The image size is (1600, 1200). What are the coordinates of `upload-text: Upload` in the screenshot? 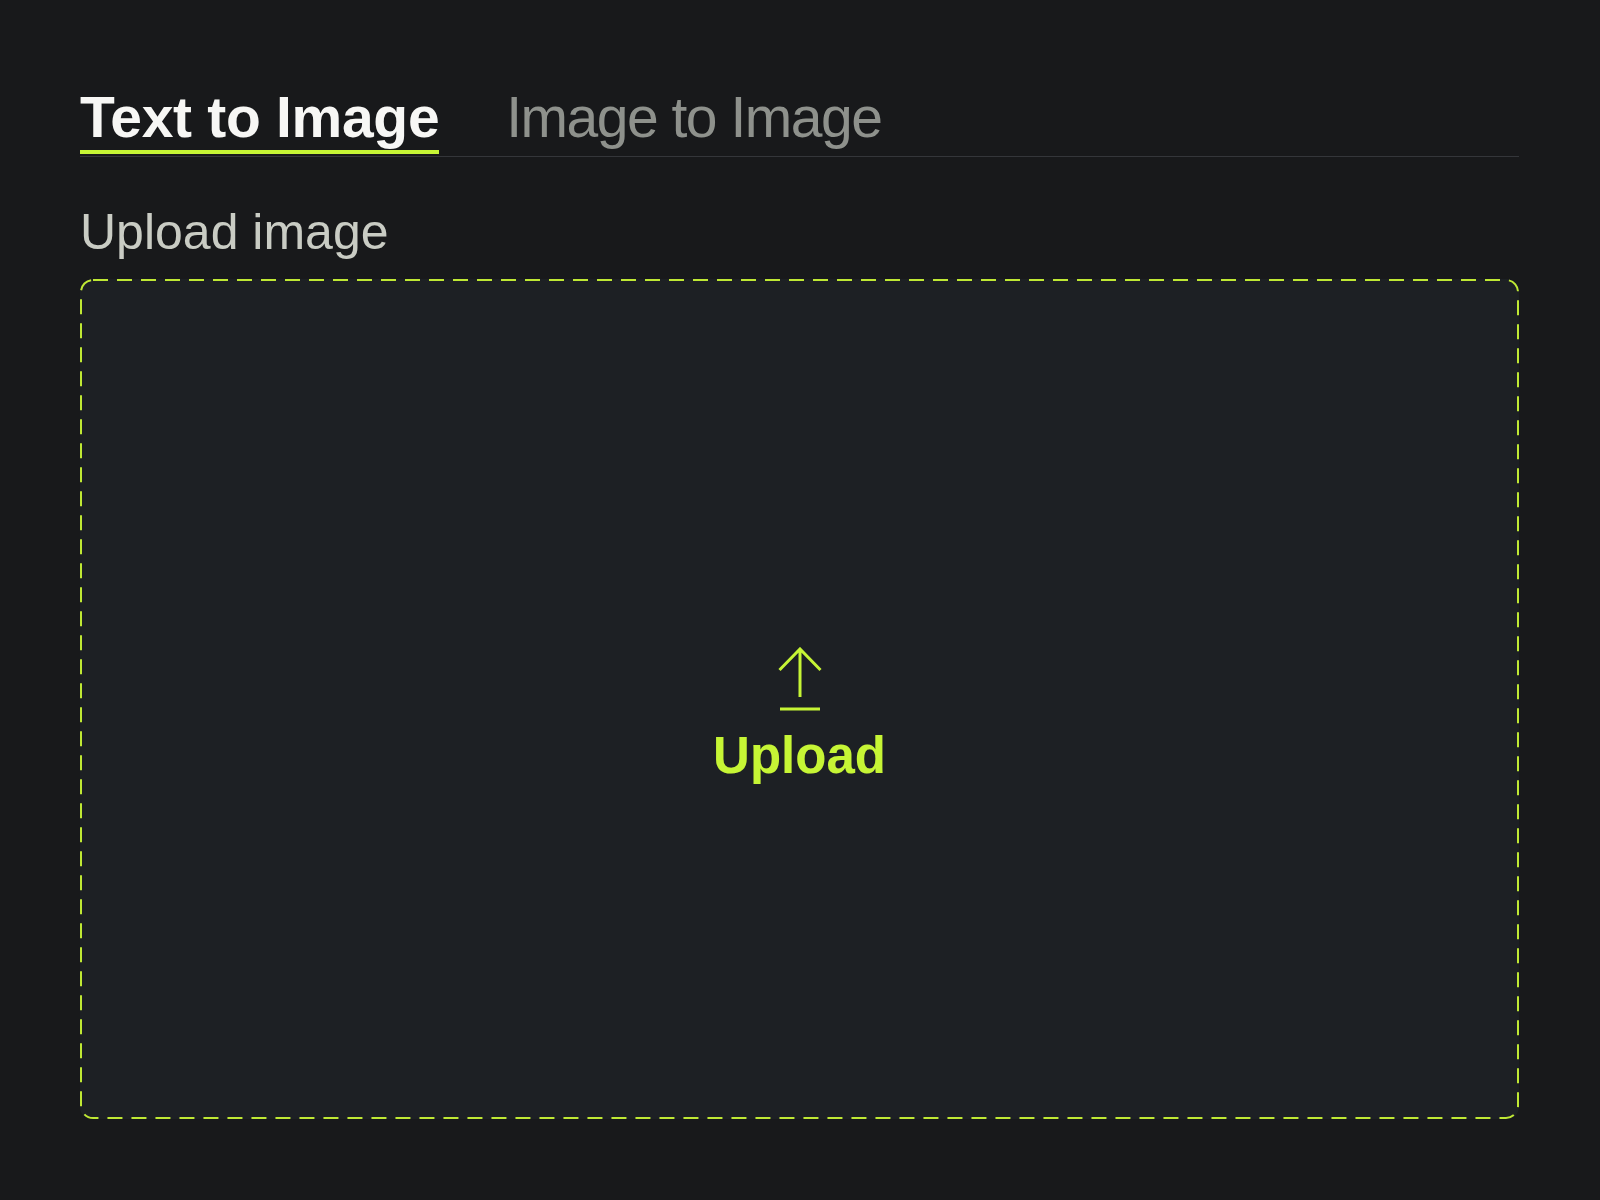 It's located at (799, 756).